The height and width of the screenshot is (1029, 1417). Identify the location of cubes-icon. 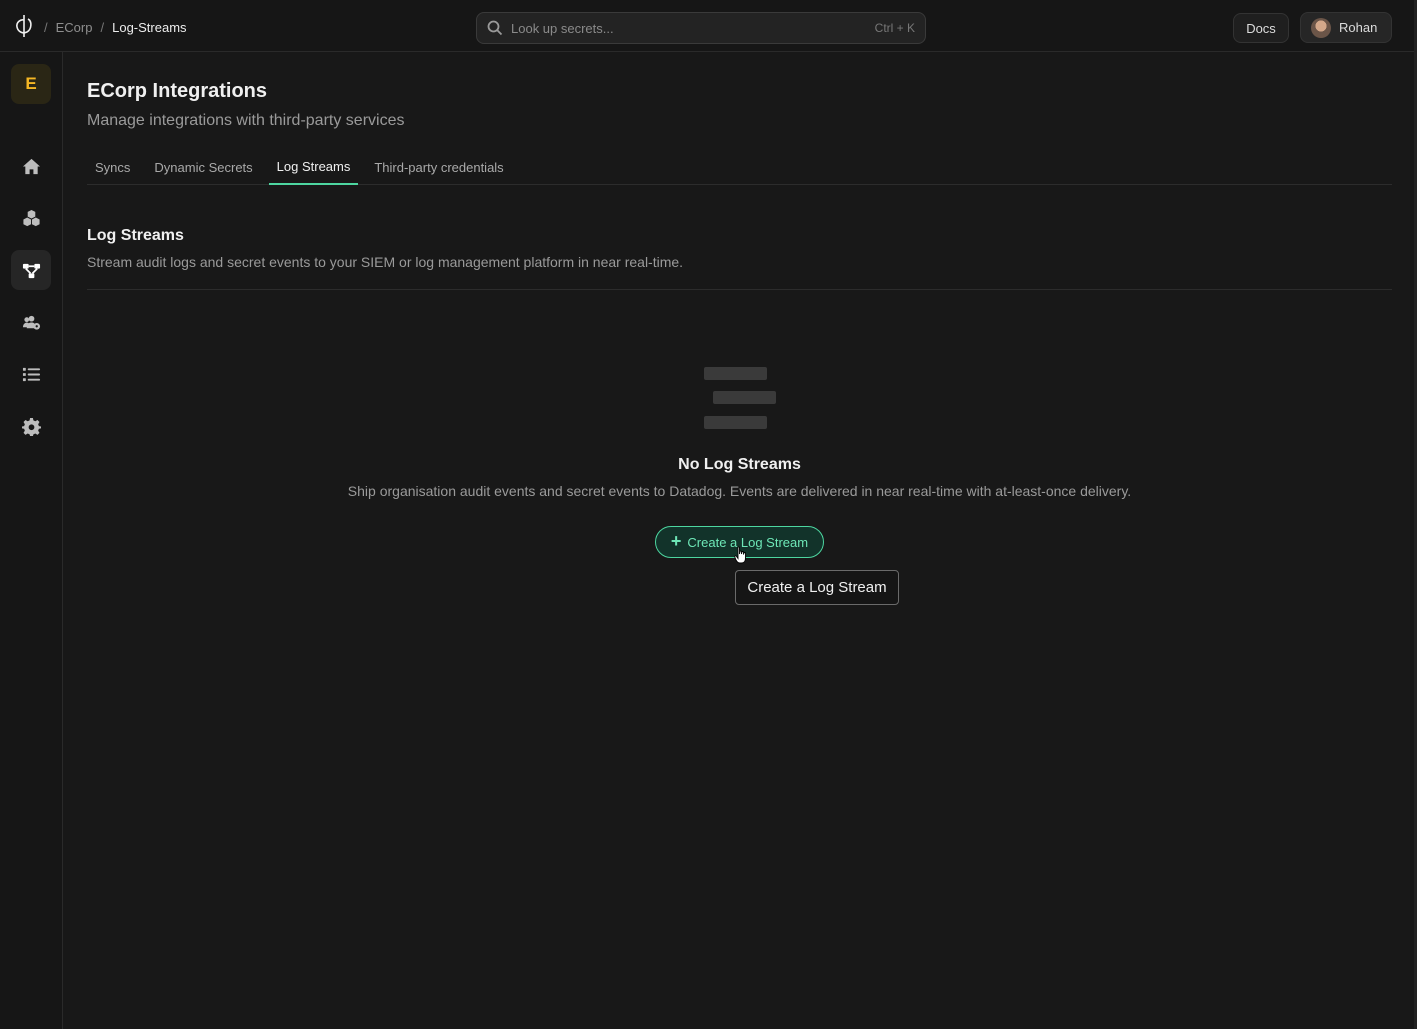
(31, 217).